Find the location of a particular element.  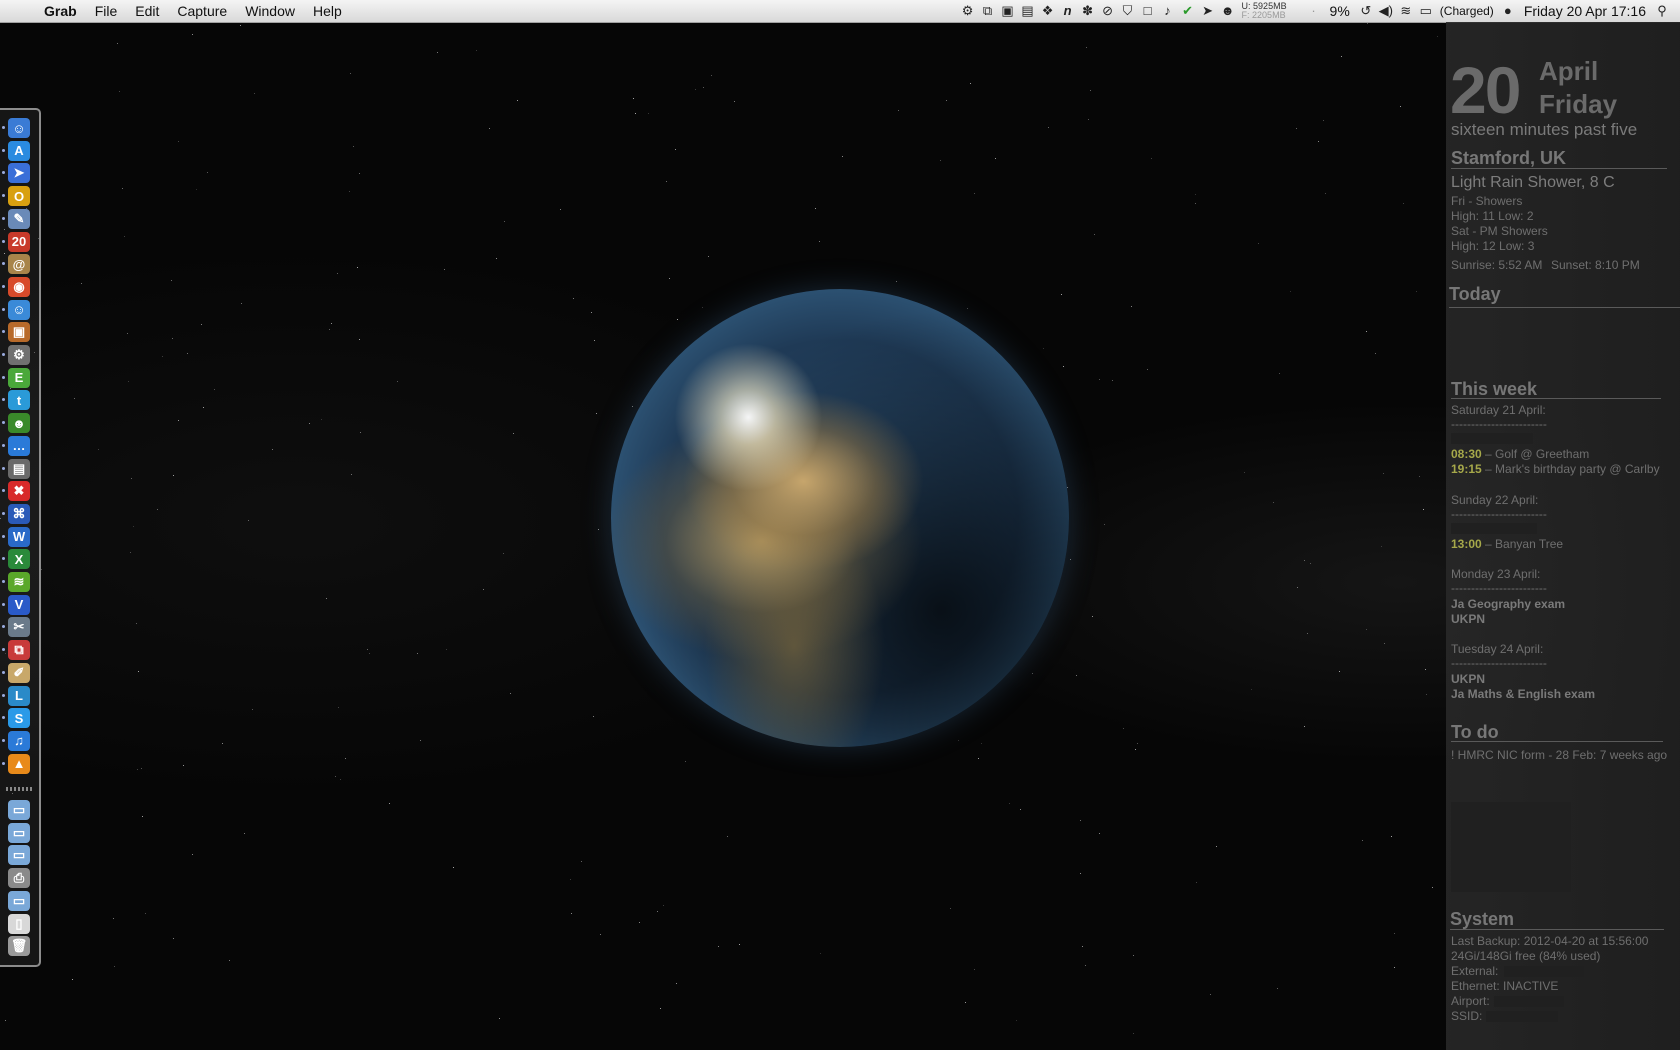

messenger-icon: ☺ is located at coordinates (19, 309).